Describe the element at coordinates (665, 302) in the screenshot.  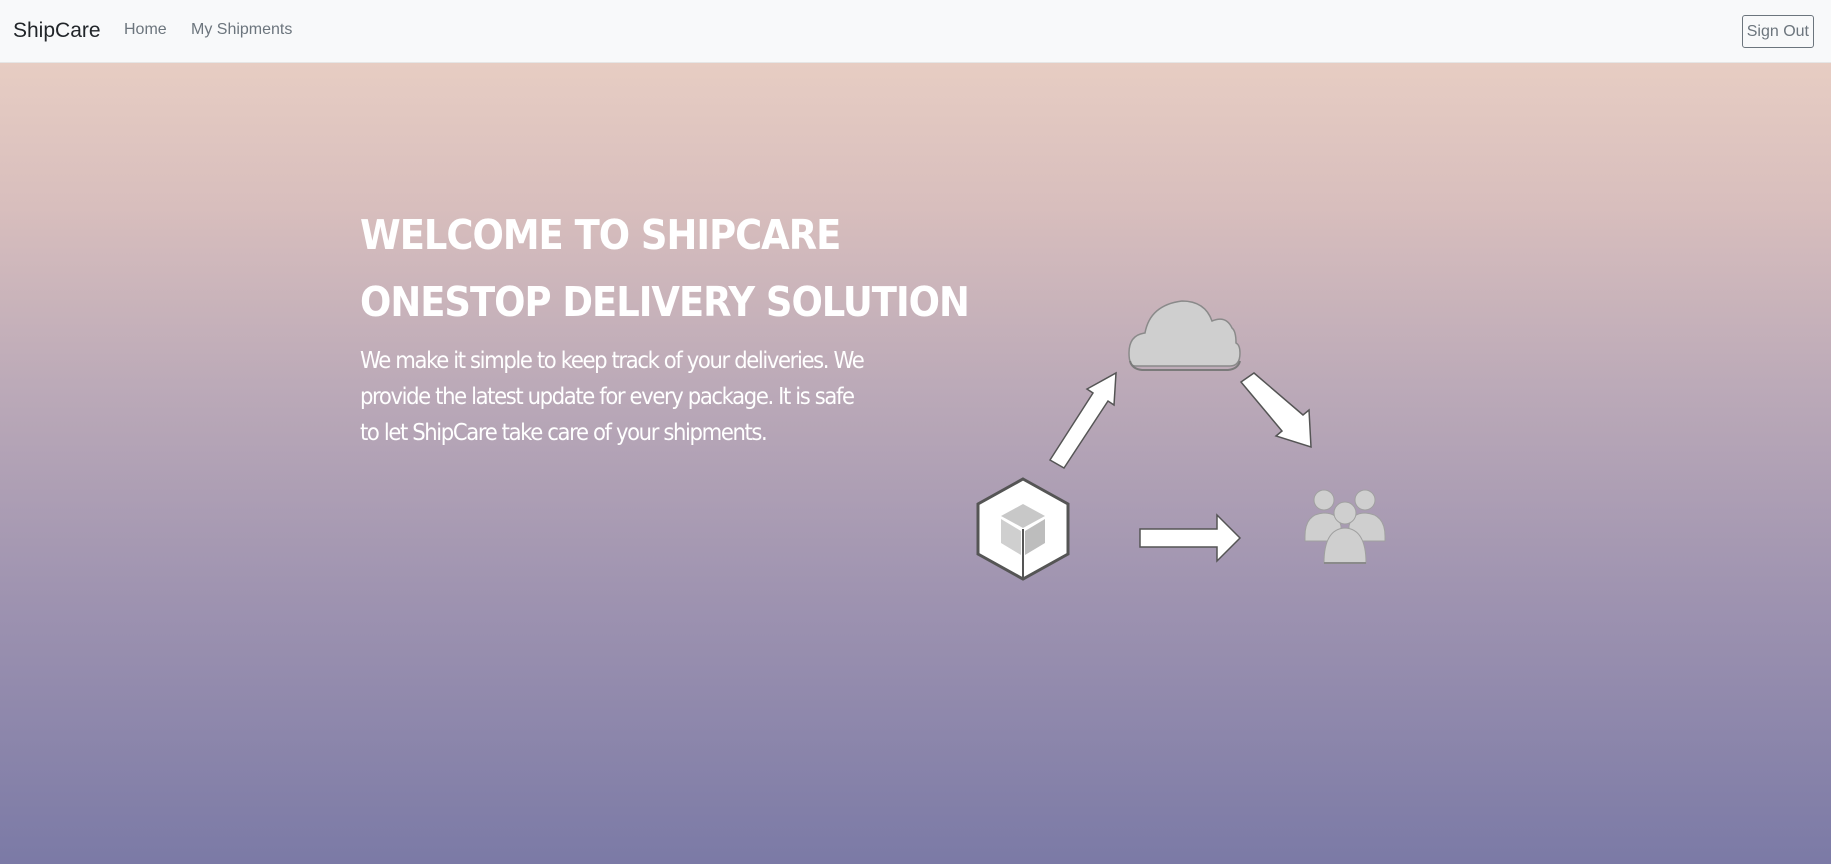
I see `hero-headline-tagline: ONESTOP DELIVERY SOLUTION` at that location.